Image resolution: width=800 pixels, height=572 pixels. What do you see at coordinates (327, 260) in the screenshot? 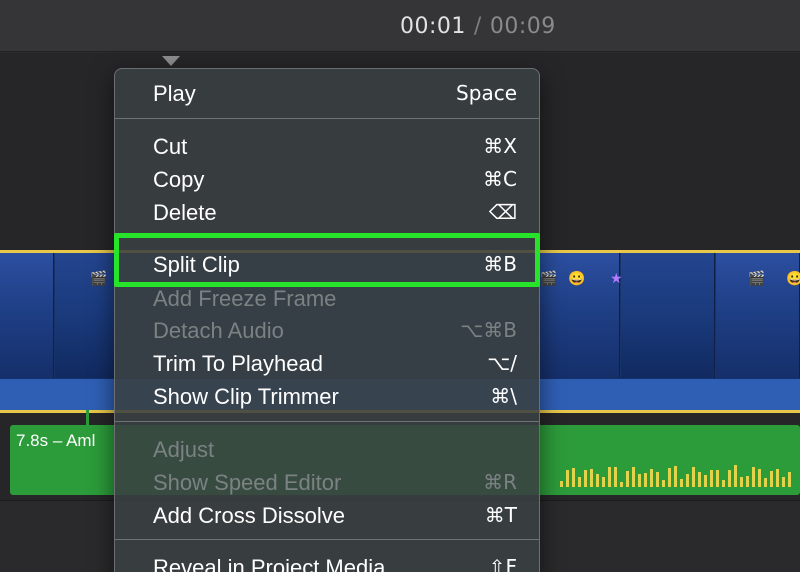
I see `split-clip-highlight` at bounding box center [327, 260].